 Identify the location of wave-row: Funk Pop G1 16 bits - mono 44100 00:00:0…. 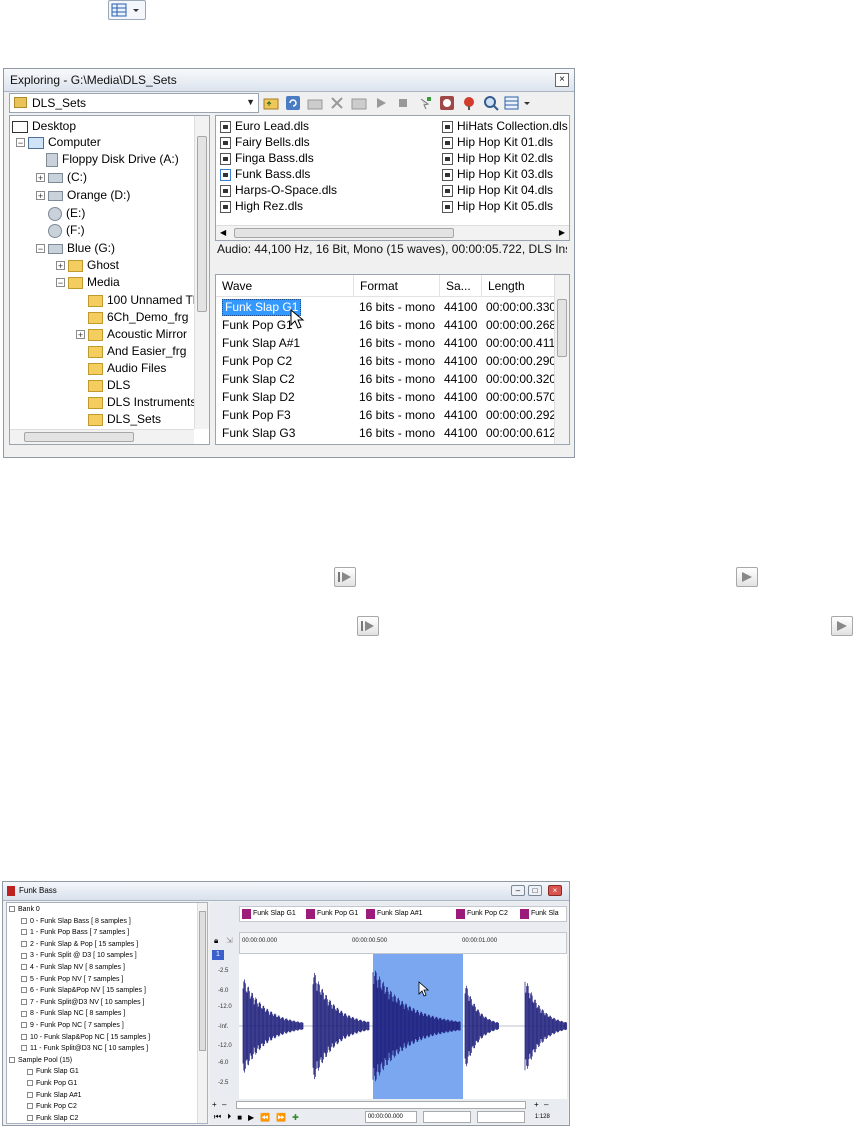
(386, 325).